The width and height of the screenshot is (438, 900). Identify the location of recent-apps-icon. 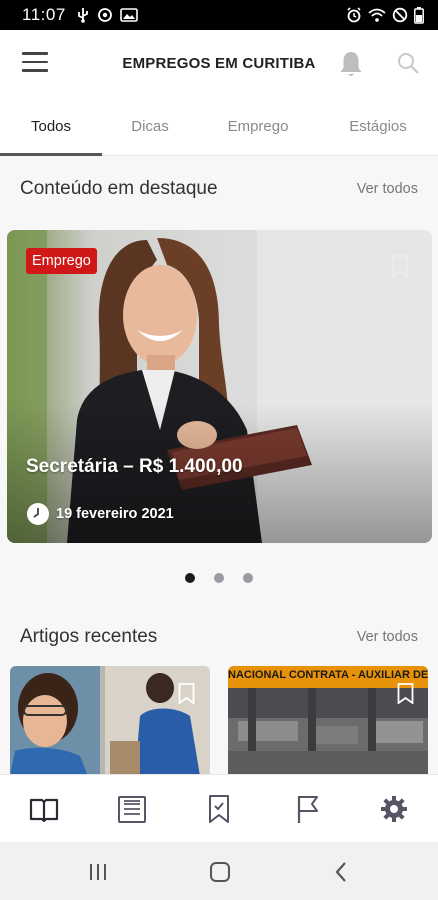
(98, 872).